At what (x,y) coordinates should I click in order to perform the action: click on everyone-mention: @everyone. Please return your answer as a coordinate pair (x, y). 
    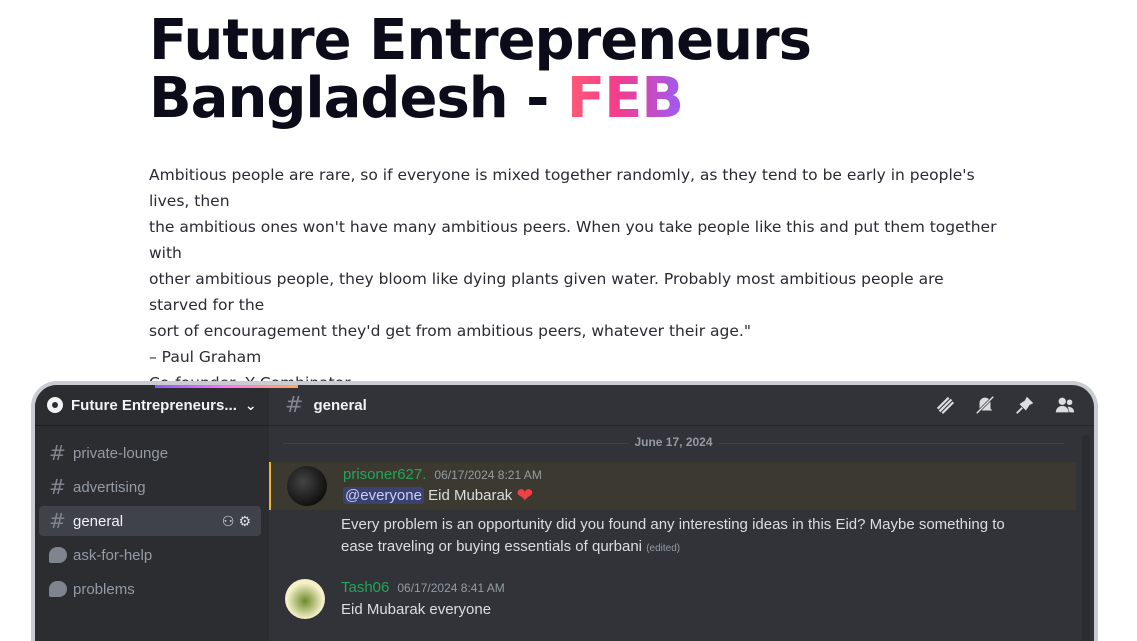
    Looking at the image, I should click on (383, 495).